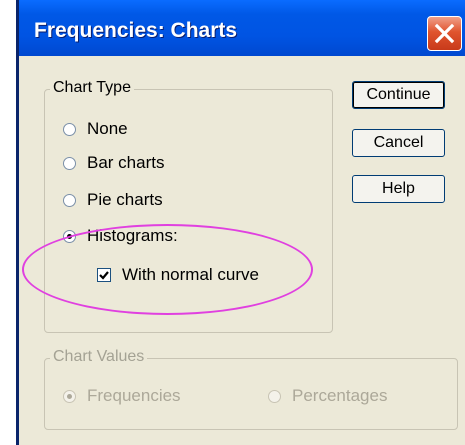  What do you see at coordinates (398, 189) in the screenshot?
I see `help-button: Help` at bounding box center [398, 189].